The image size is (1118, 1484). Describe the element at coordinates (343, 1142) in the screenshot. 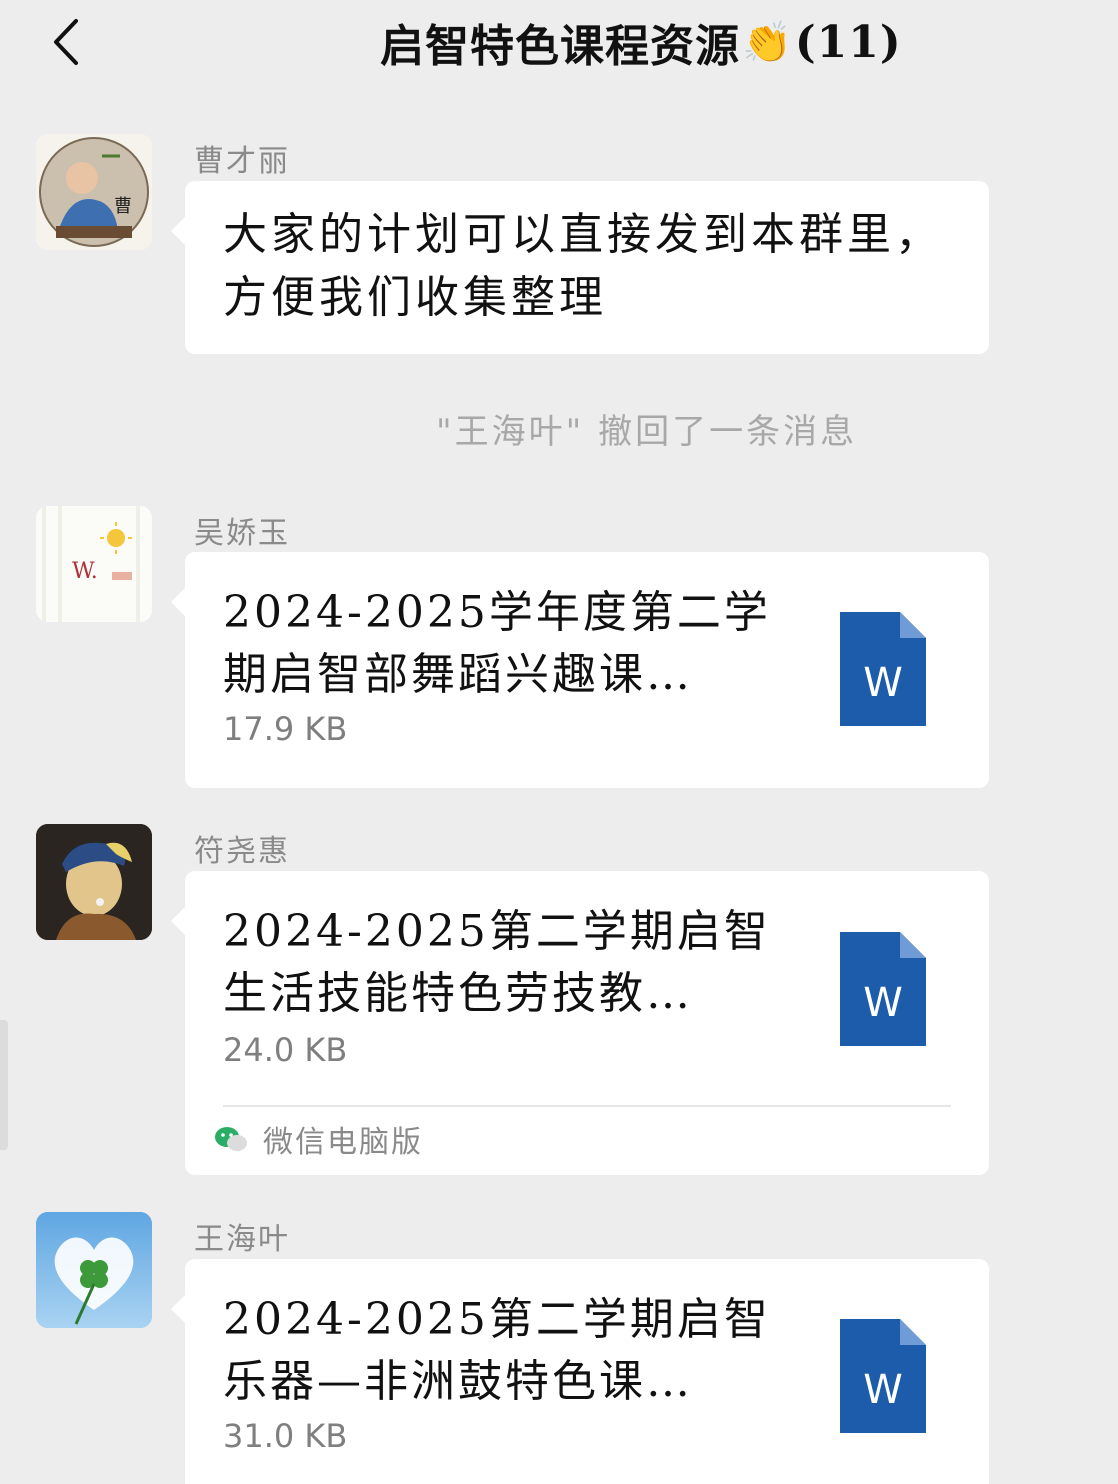

I see `source-label: 微信电脑版` at that location.